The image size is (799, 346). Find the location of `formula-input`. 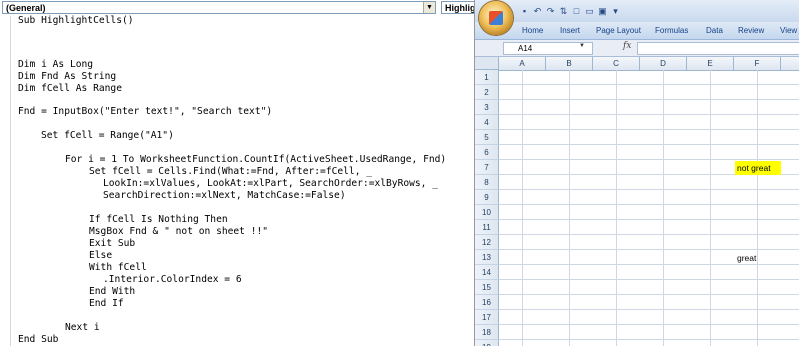

formula-input is located at coordinates (718, 48).